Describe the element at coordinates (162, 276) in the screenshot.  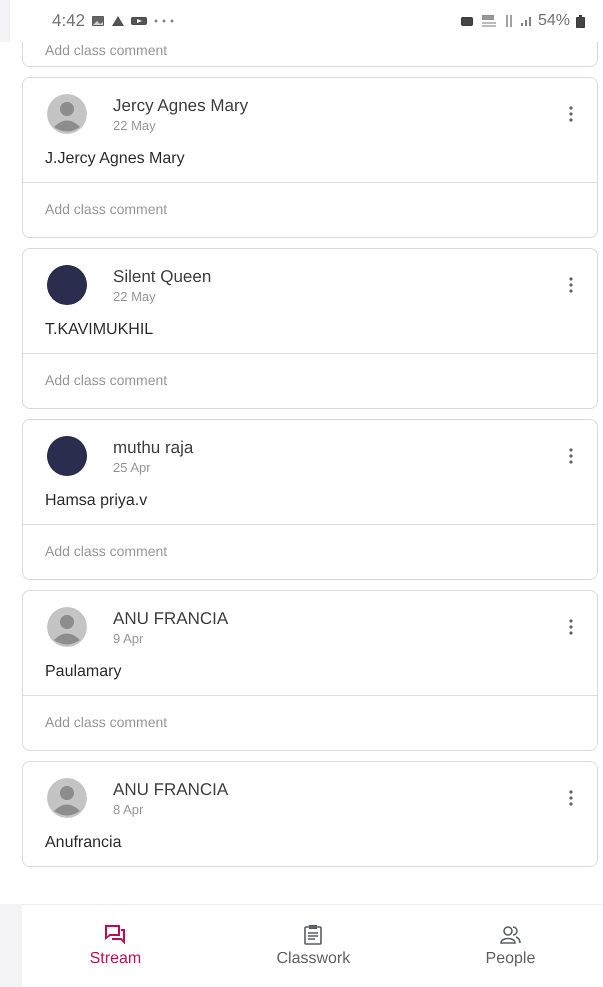
I see `author-name: Silent Queen` at that location.